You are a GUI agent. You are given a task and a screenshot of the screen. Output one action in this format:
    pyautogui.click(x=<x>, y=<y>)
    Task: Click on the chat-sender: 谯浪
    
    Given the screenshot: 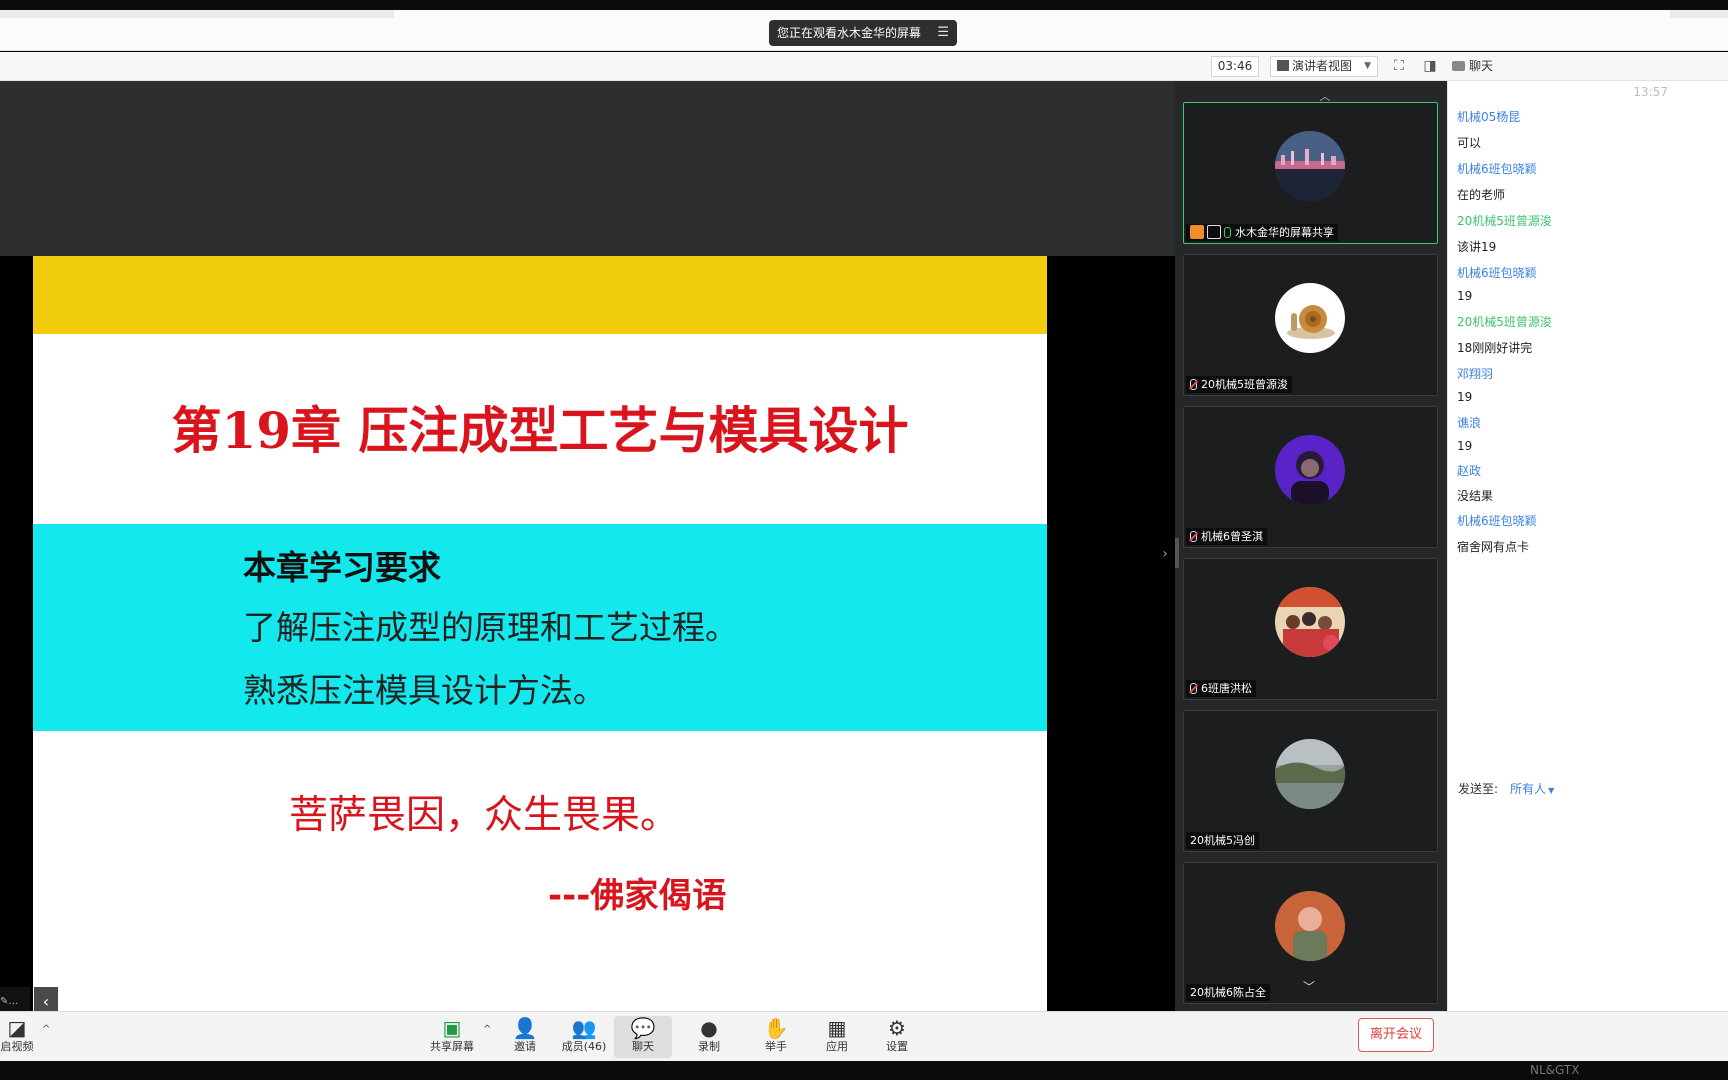 What is the action you would take?
    pyautogui.click(x=1469, y=422)
    